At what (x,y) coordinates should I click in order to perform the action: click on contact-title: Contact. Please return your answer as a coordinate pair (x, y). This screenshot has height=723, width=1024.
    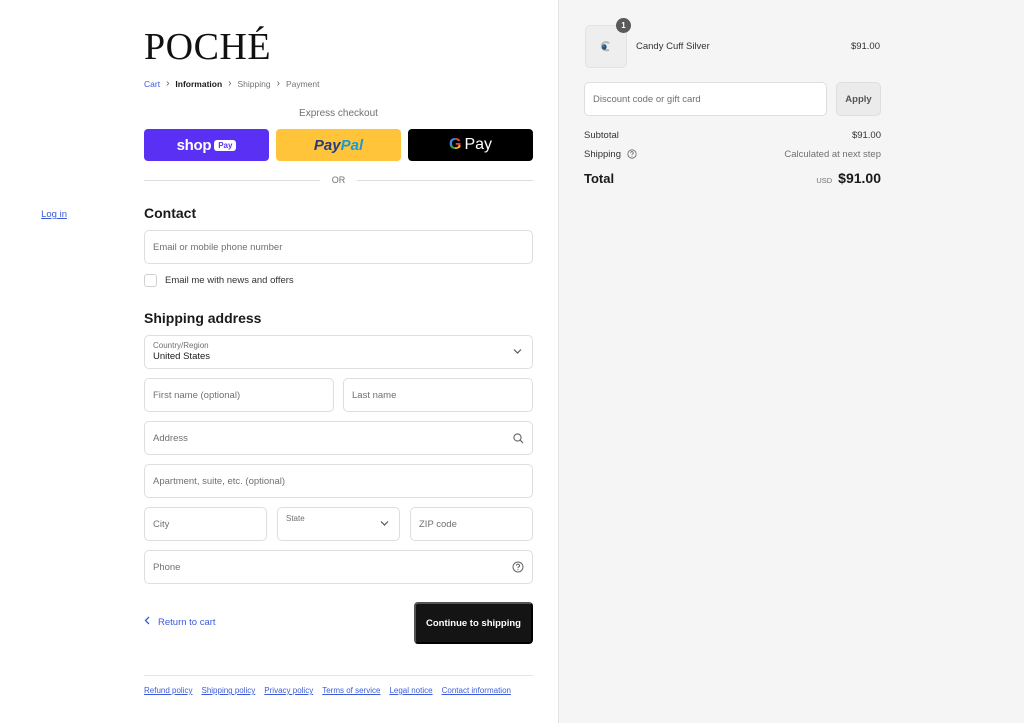
    Looking at the image, I should click on (170, 213).